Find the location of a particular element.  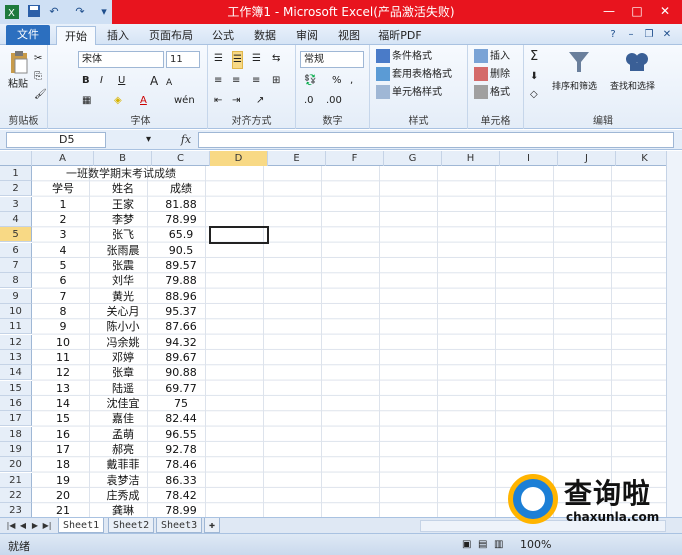

increase-decimal-icon: .0 is located at coordinates (309, 101).